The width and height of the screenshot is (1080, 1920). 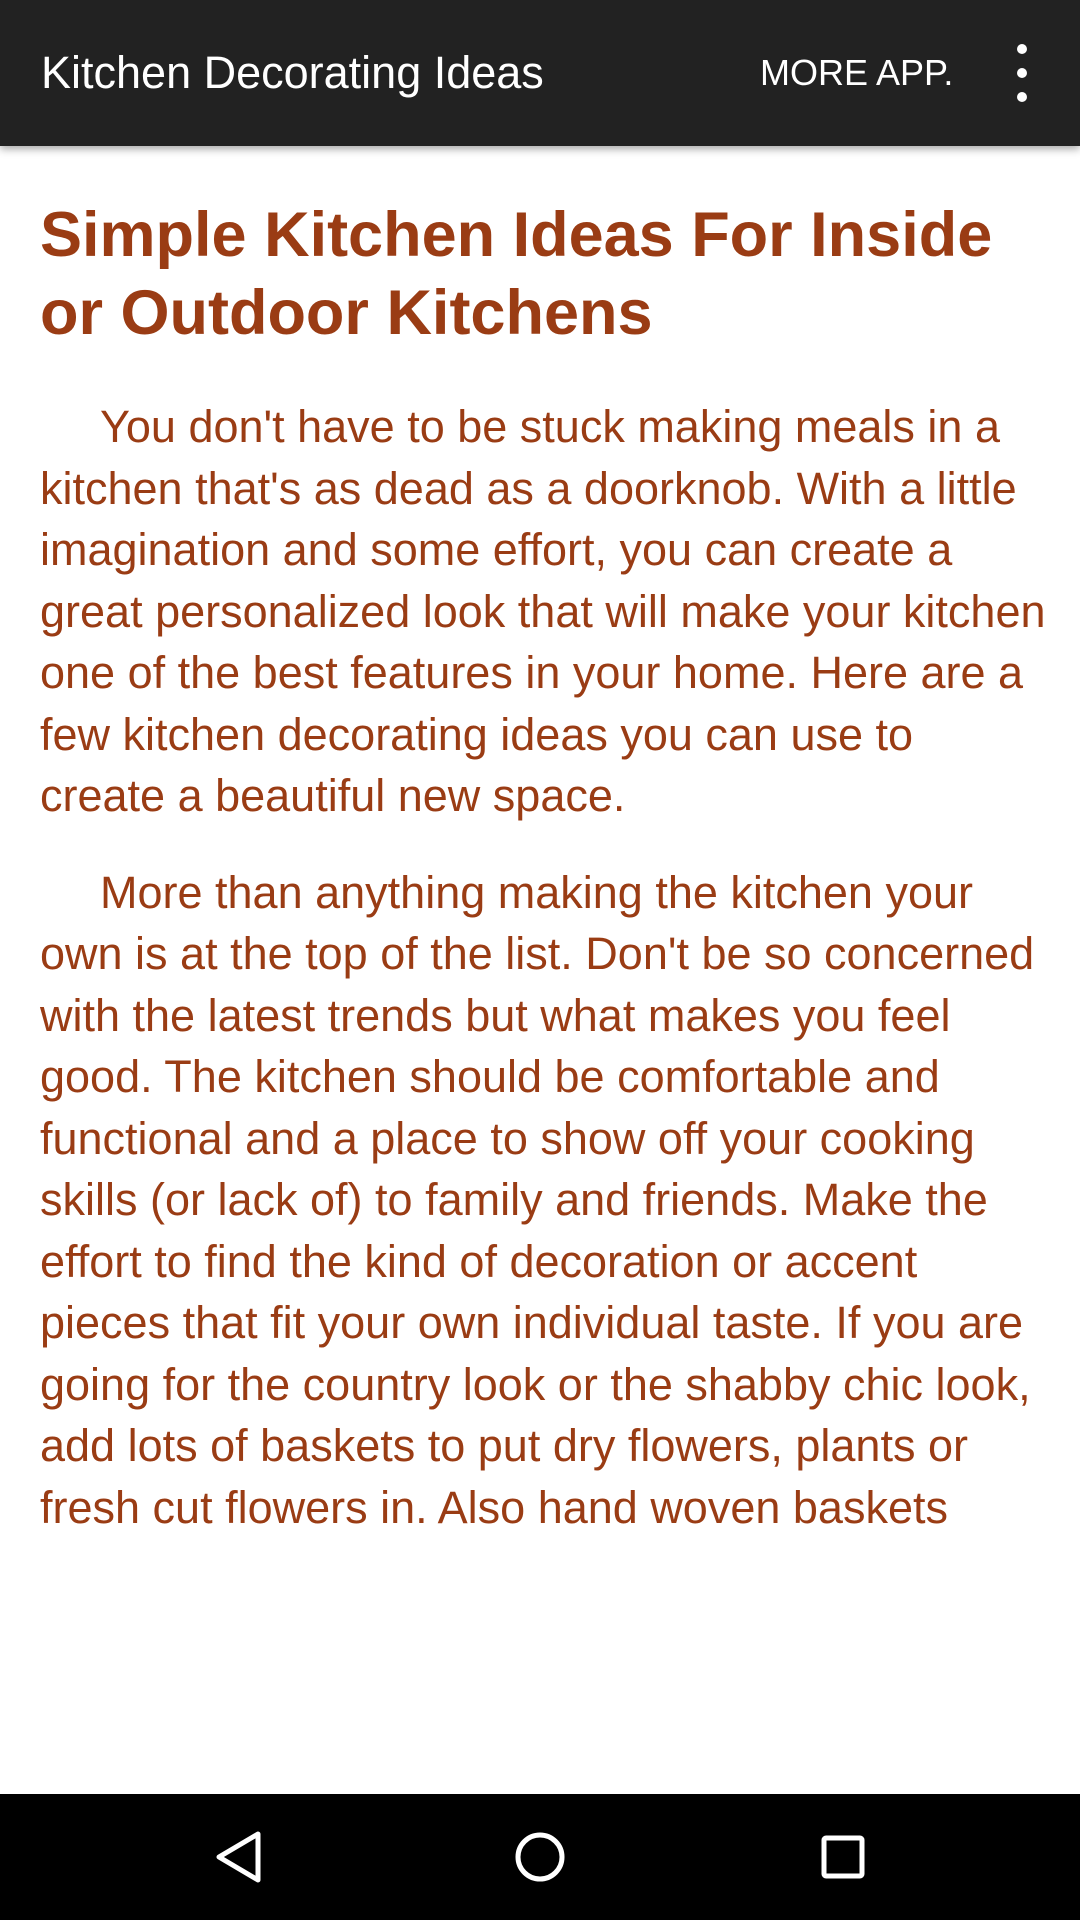 I want to click on overflow-menu-icon, so click(x=1022, y=73).